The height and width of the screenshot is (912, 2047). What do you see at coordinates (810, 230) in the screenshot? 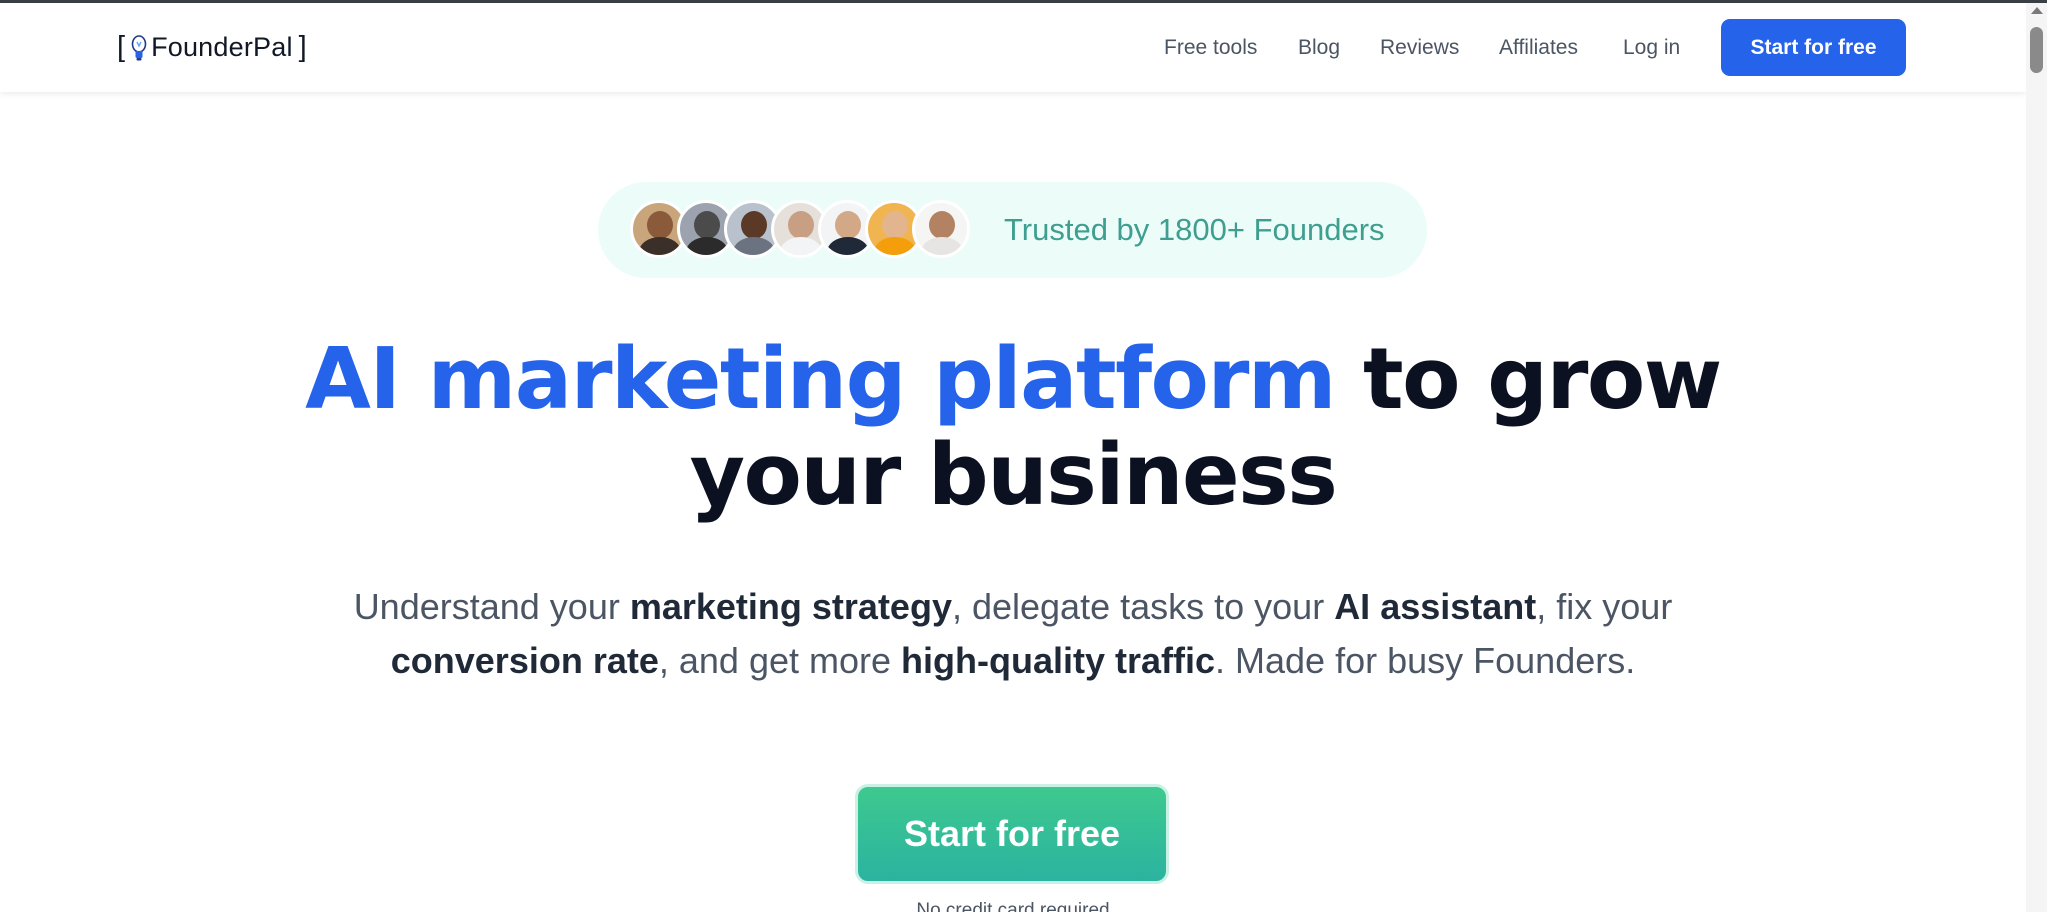
I see `founder-avatars` at bounding box center [810, 230].